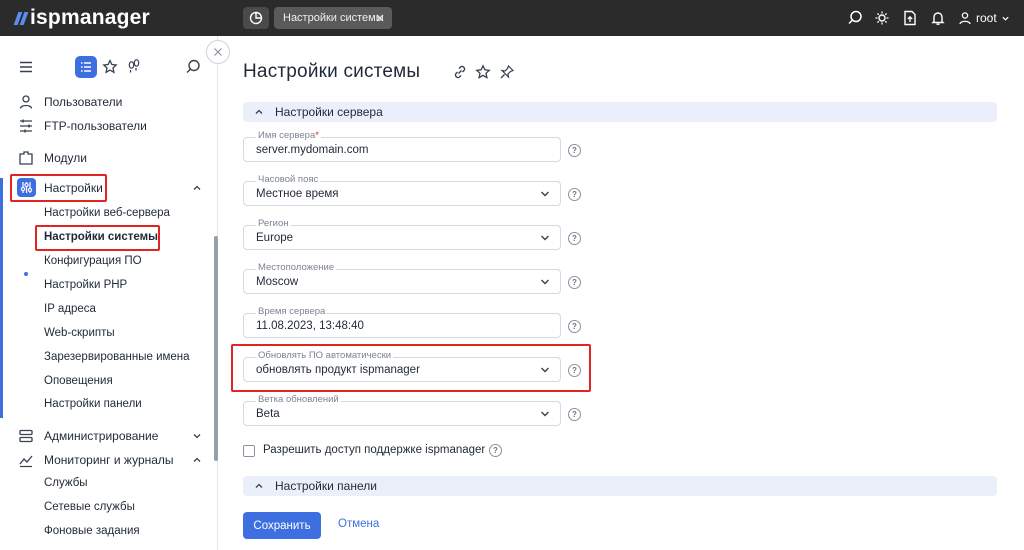 The image size is (1024, 550). Describe the element at coordinates (358, 524) in the screenshot. I see `cancel-button: Отмена` at that location.